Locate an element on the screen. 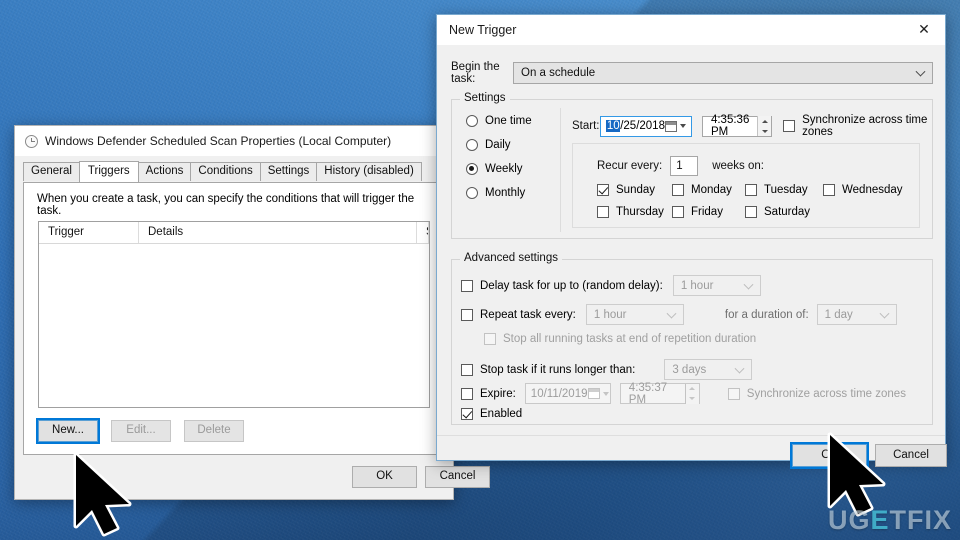 The width and height of the screenshot is (960, 540). close-icon: ✕ is located at coordinates (924, 30).